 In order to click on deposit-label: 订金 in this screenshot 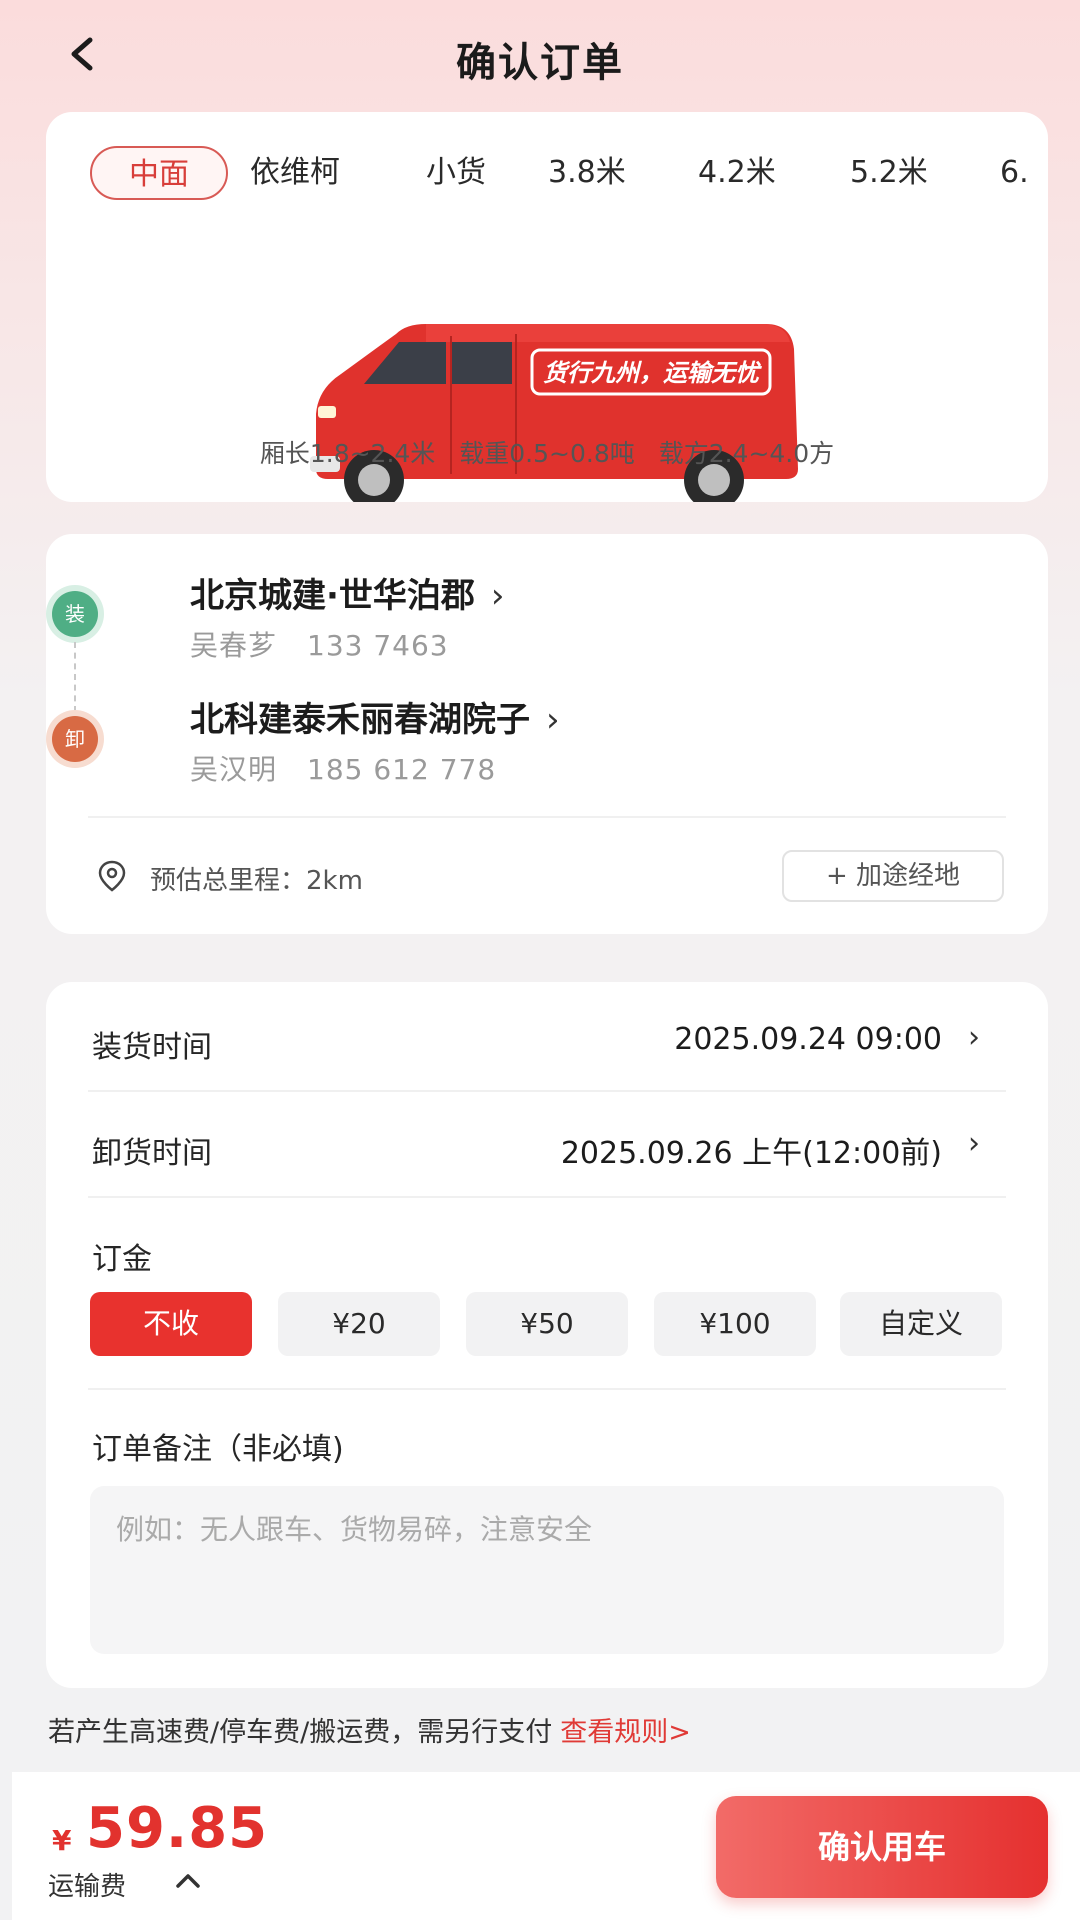, I will do `click(122, 1259)`.